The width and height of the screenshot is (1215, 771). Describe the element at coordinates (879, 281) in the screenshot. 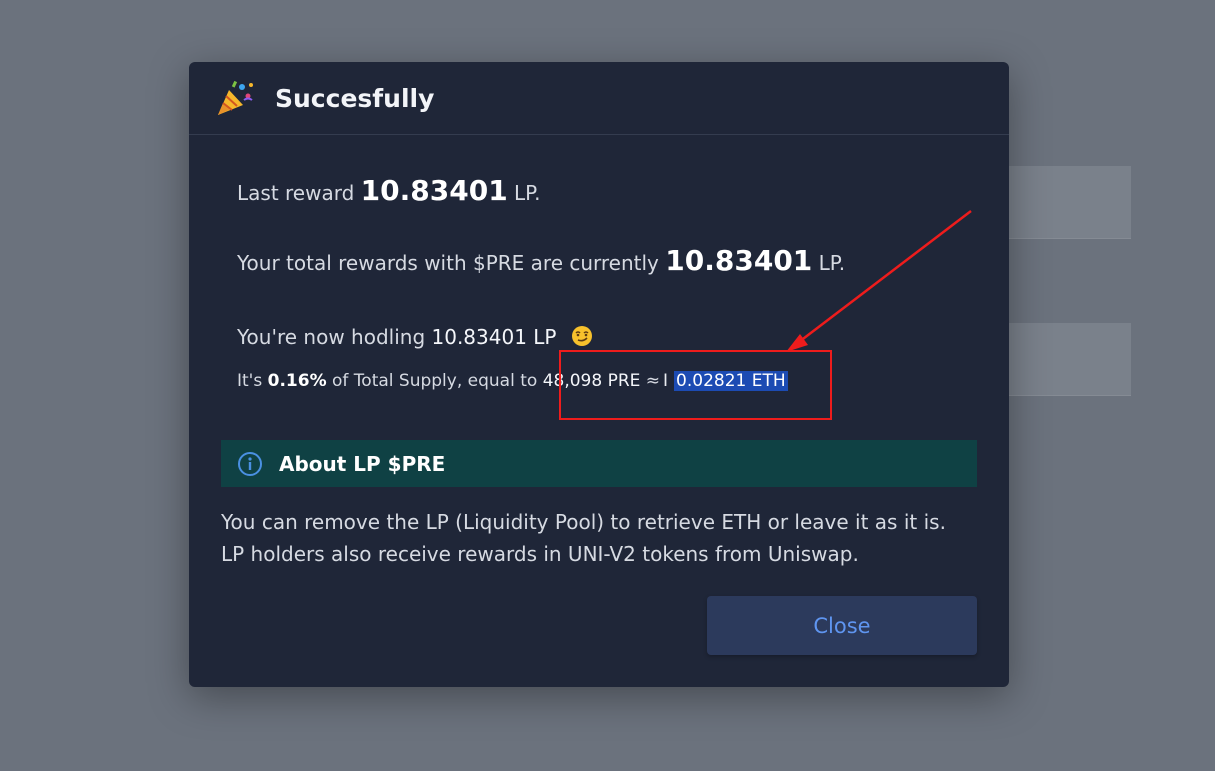

I see `annotation-arrow-icon` at that location.